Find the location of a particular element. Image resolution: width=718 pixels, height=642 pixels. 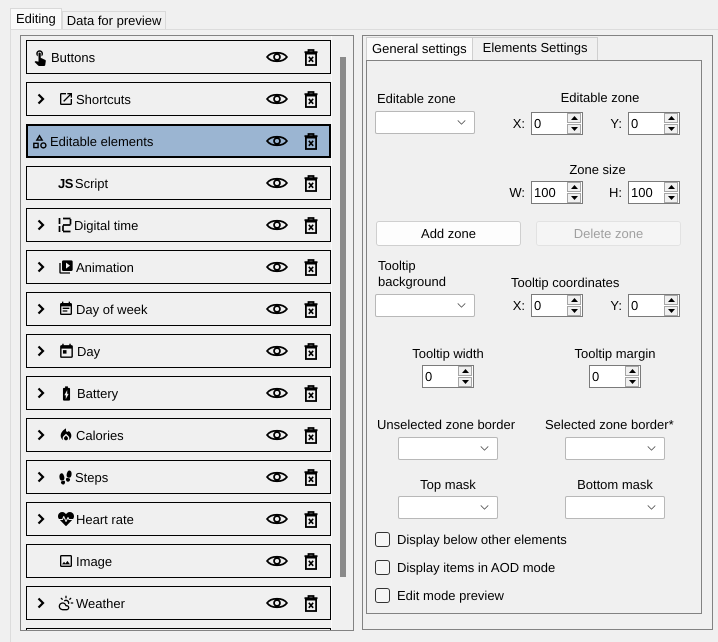

checkbox-label: Edit mode preview is located at coordinates (450, 595).